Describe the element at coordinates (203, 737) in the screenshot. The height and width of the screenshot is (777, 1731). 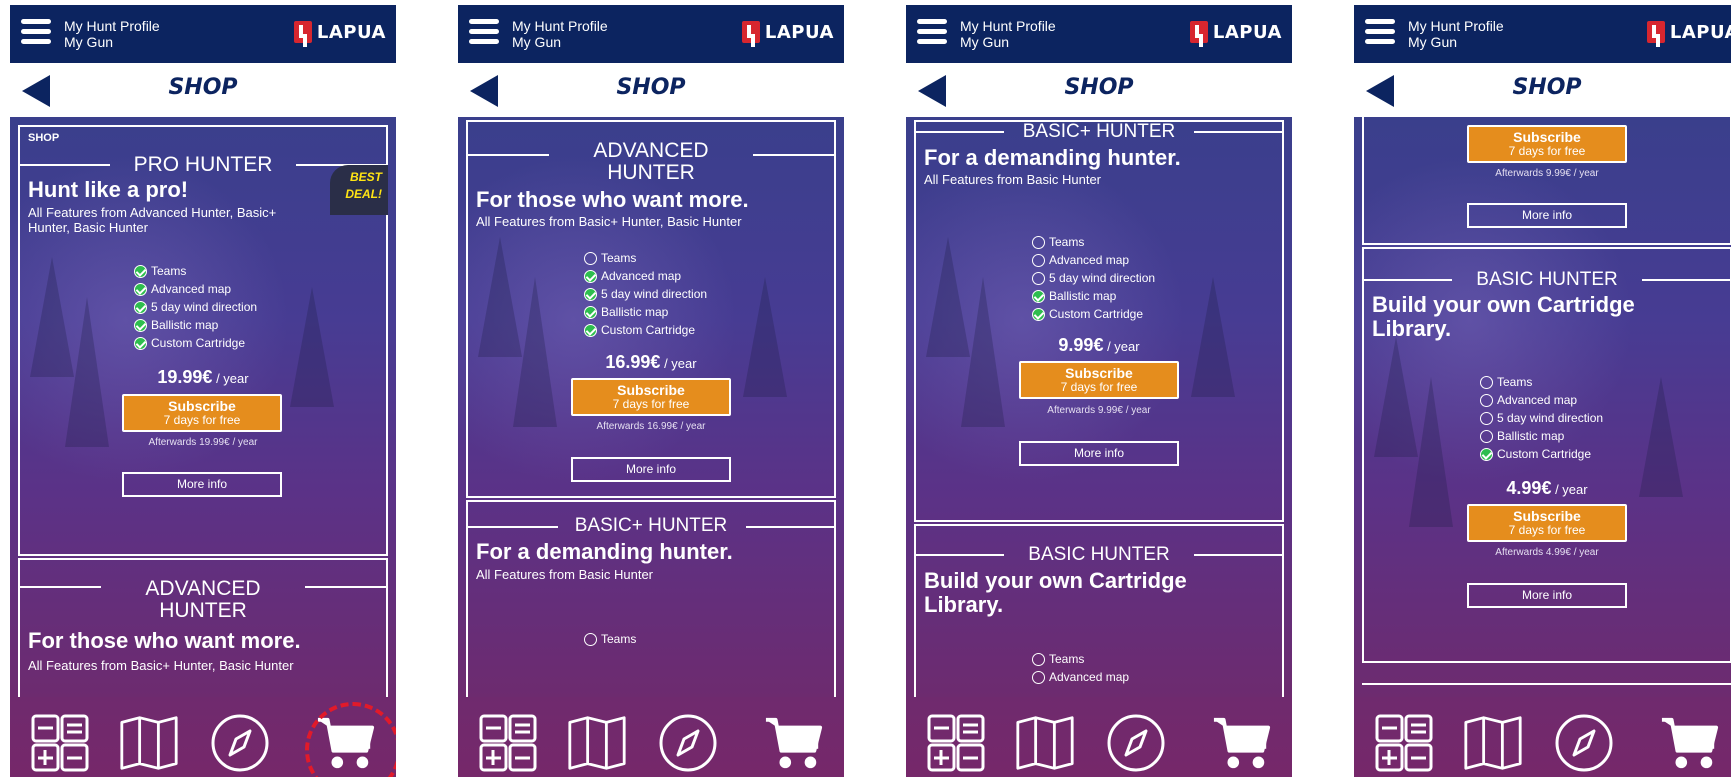
I see `bottom-nav` at that location.